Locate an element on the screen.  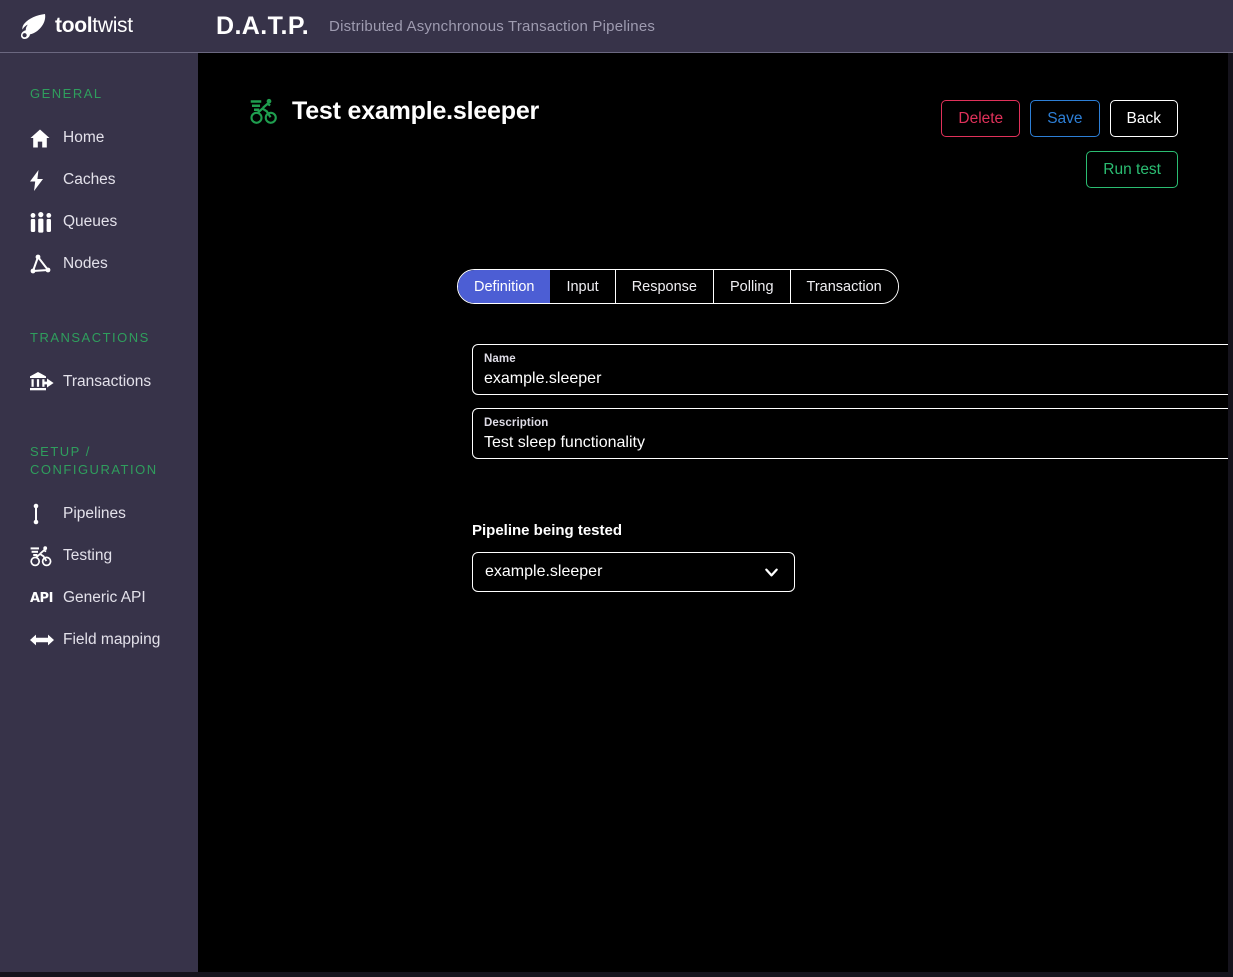
sidebar-item-label: Caches is located at coordinates (89, 179).